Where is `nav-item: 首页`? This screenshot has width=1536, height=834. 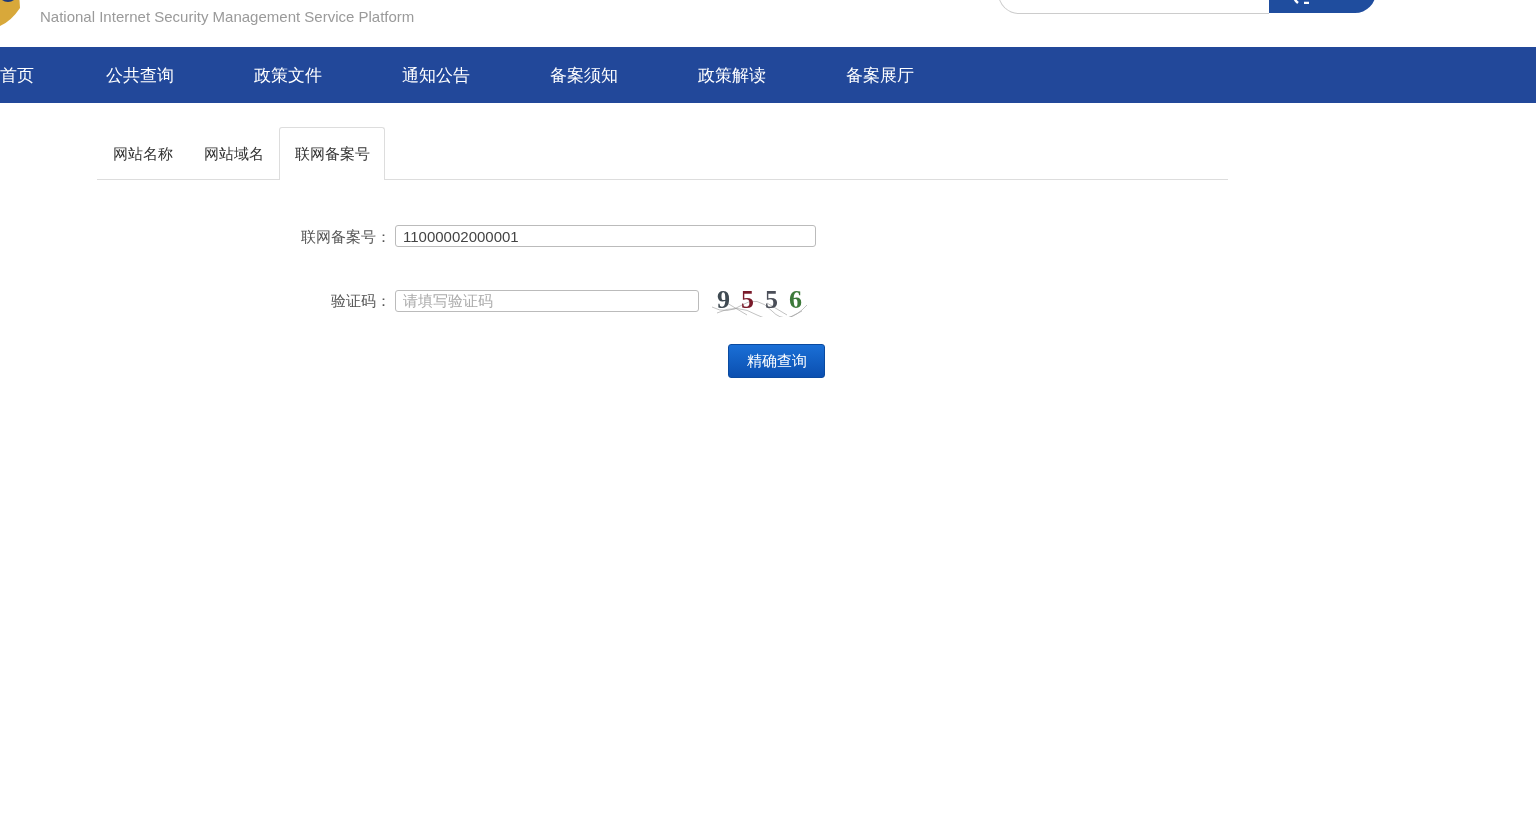 nav-item: 首页 is located at coordinates (53, 75).